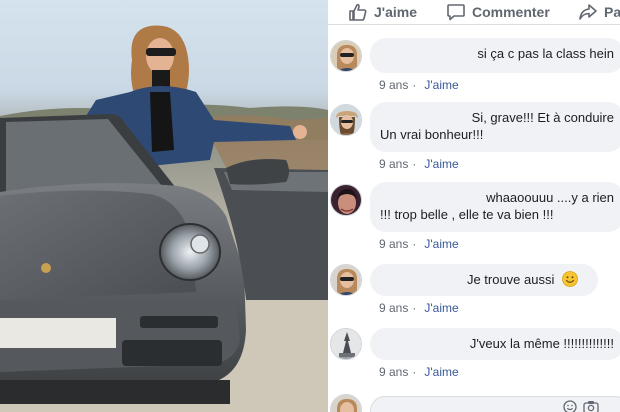 The height and width of the screenshot is (412, 620). What do you see at coordinates (542, 117) in the screenshot?
I see `comment-text: Si, grave!!! Et à conduire` at bounding box center [542, 117].